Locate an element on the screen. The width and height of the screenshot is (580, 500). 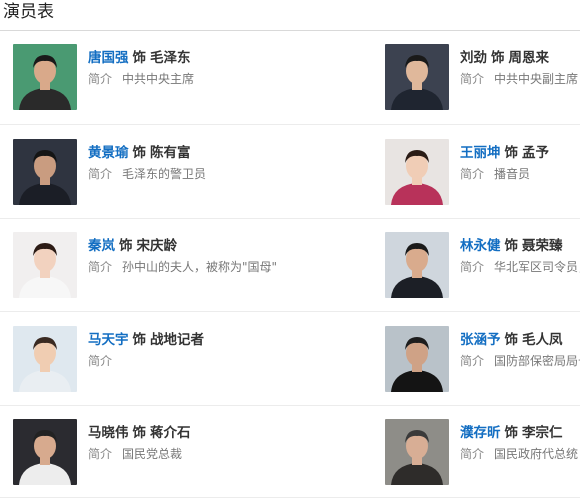
role-name: 蒋介石 is located at coordinates (170, 433).